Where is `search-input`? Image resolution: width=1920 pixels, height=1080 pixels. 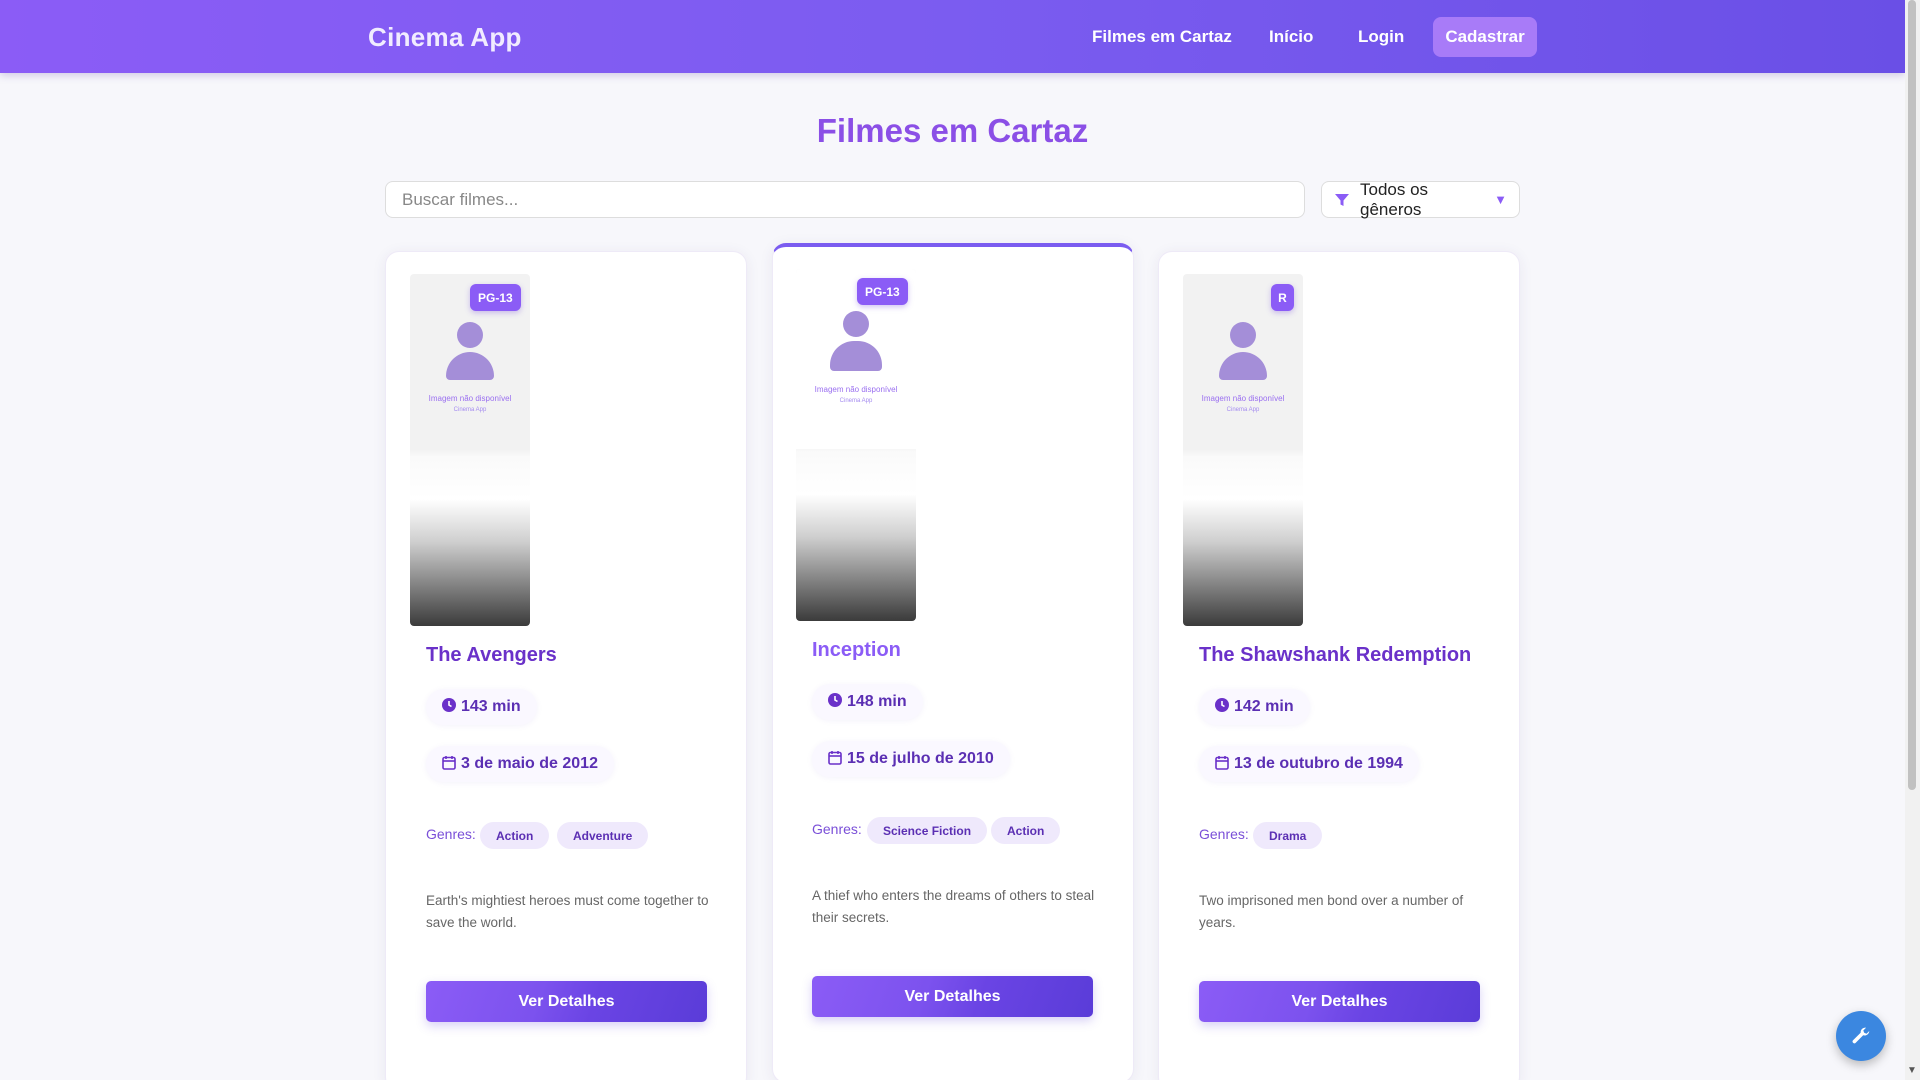 search-input is located at coordinates (845, 199).